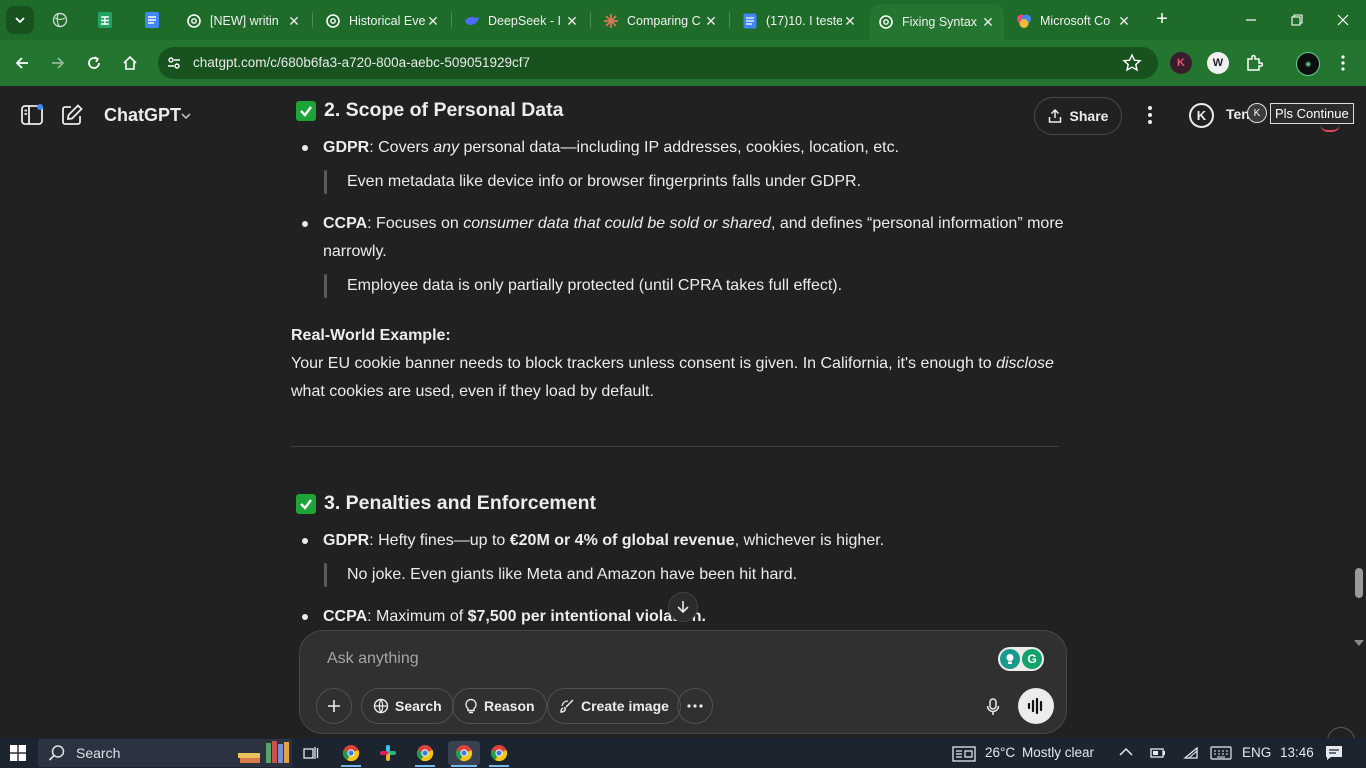  Describe the element at coordinates (1297, 752) in the screenshot. I see `clock-time: 13:46` at that location.